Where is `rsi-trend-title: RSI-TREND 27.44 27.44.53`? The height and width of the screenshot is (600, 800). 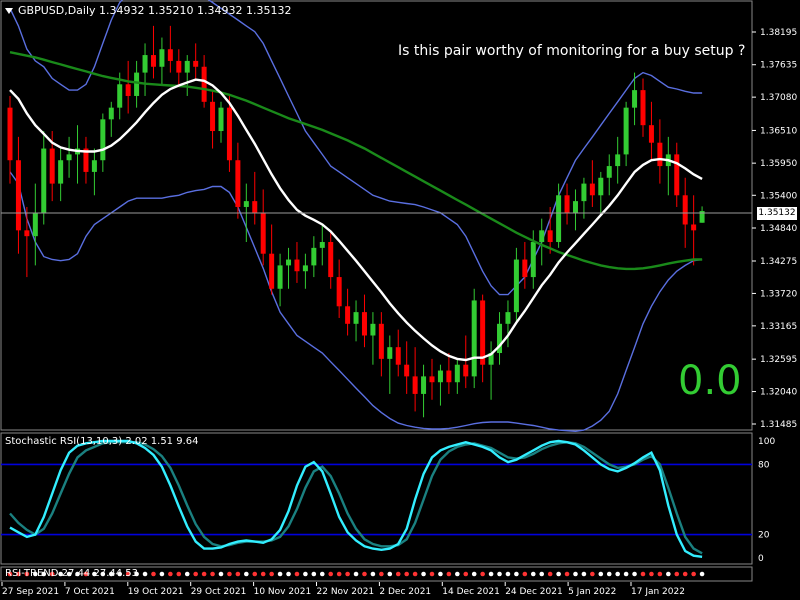 rsi-trend-title: RSI-TREND 27.44 27.44.53 is located at coordinates (72, 573).